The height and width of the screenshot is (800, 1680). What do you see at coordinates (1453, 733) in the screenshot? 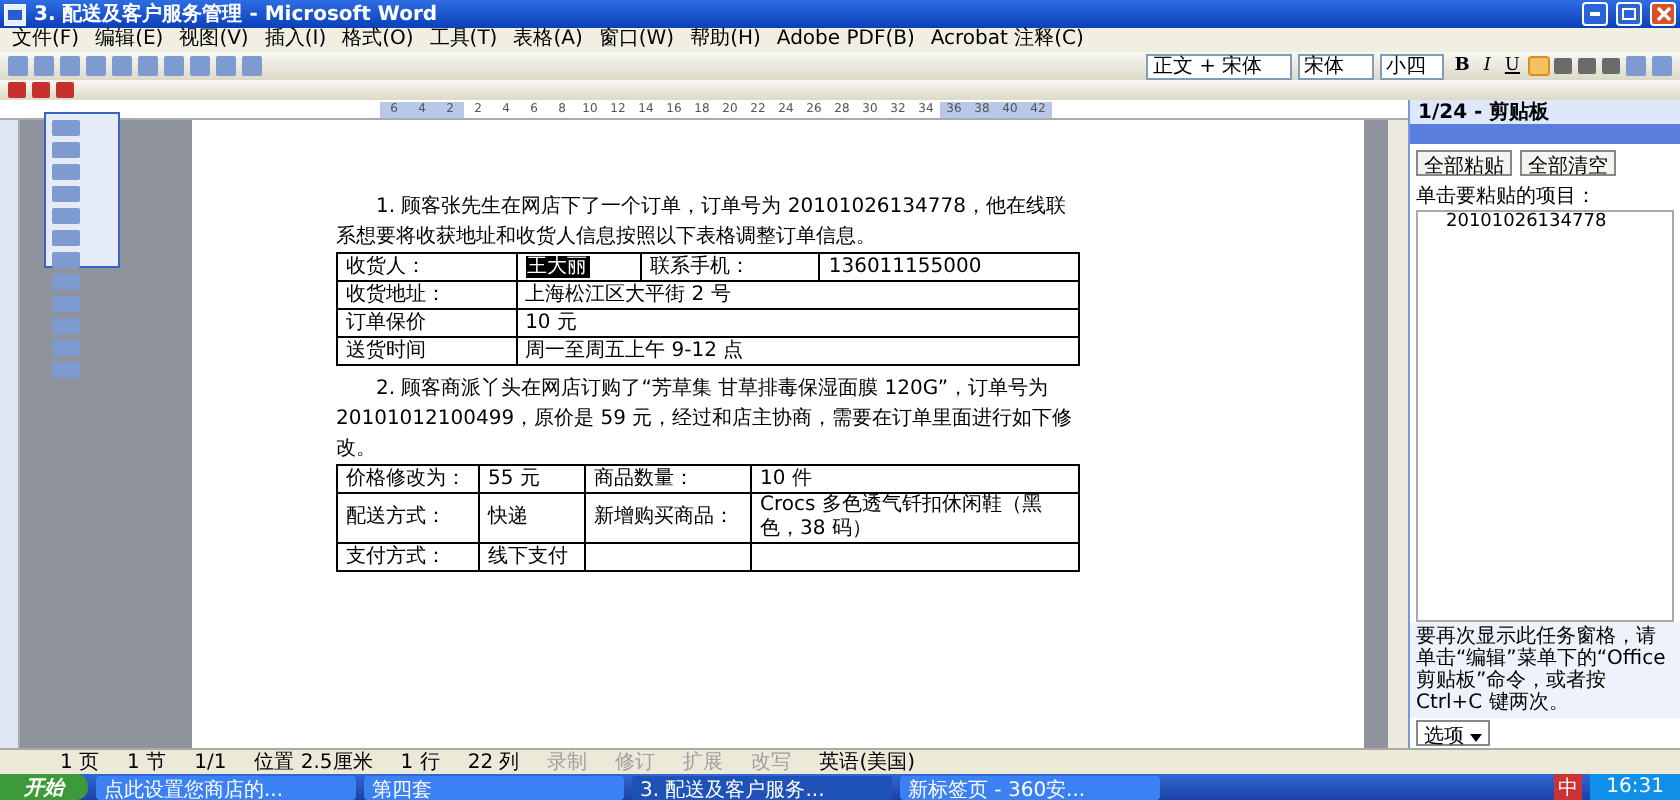
I see `options-button: 选项` at bounding box center [1453, 733].